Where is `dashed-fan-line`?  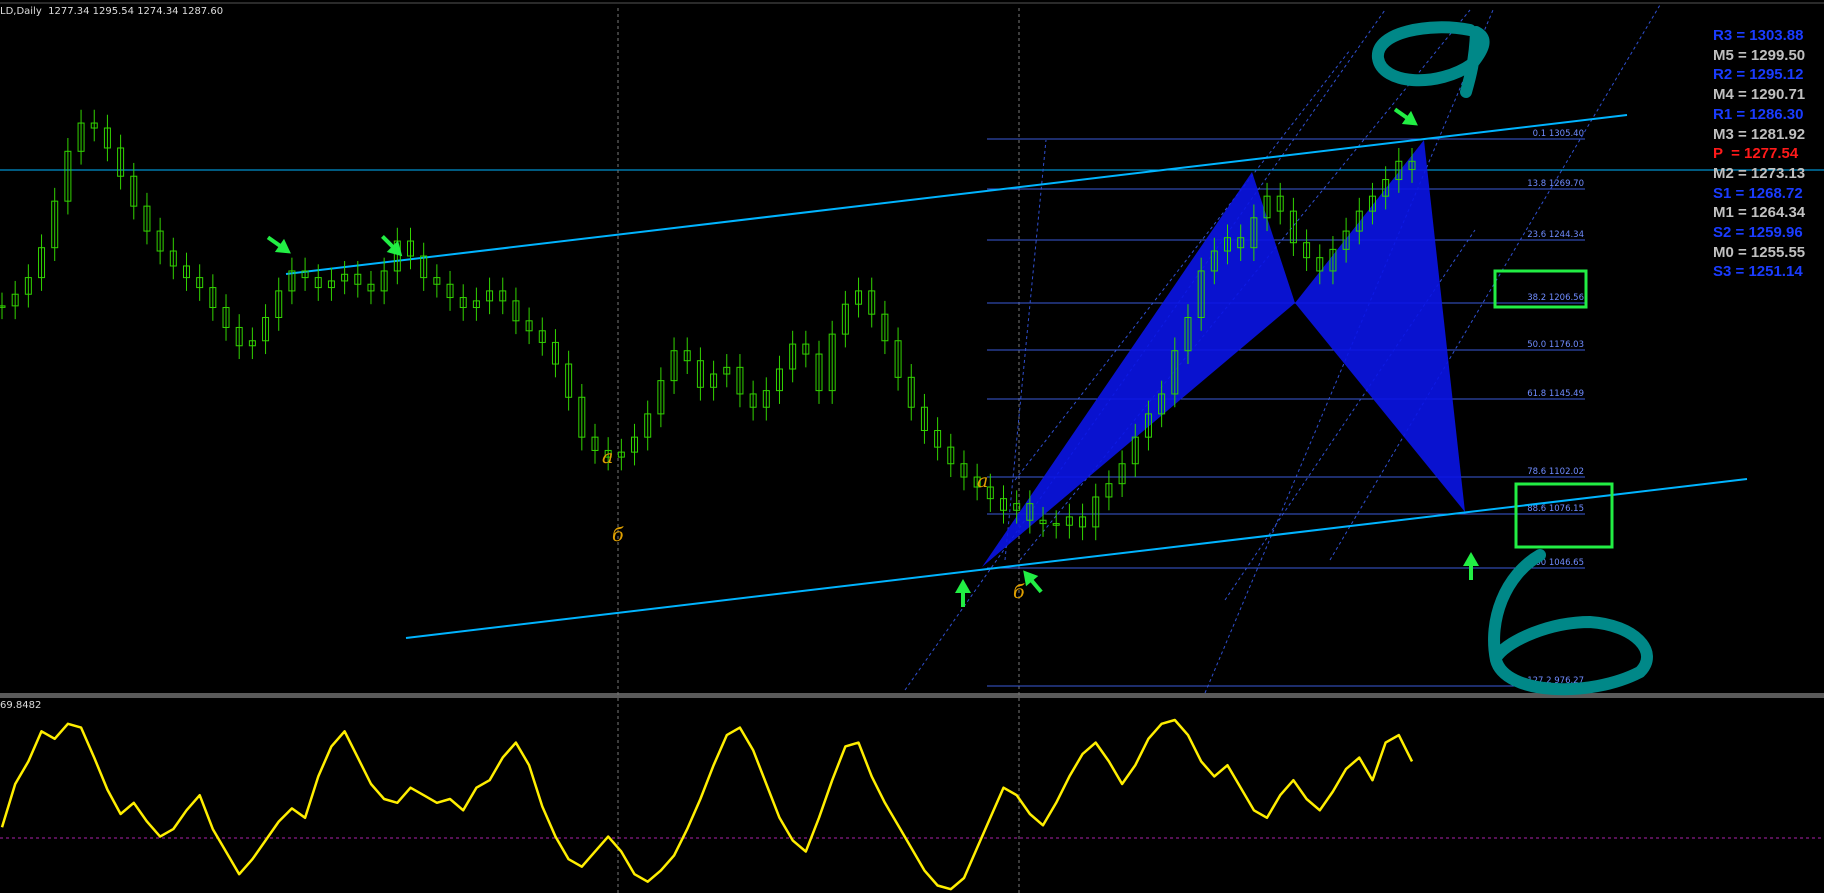 dashed-fan-line is located at coordinates (1182, 265).